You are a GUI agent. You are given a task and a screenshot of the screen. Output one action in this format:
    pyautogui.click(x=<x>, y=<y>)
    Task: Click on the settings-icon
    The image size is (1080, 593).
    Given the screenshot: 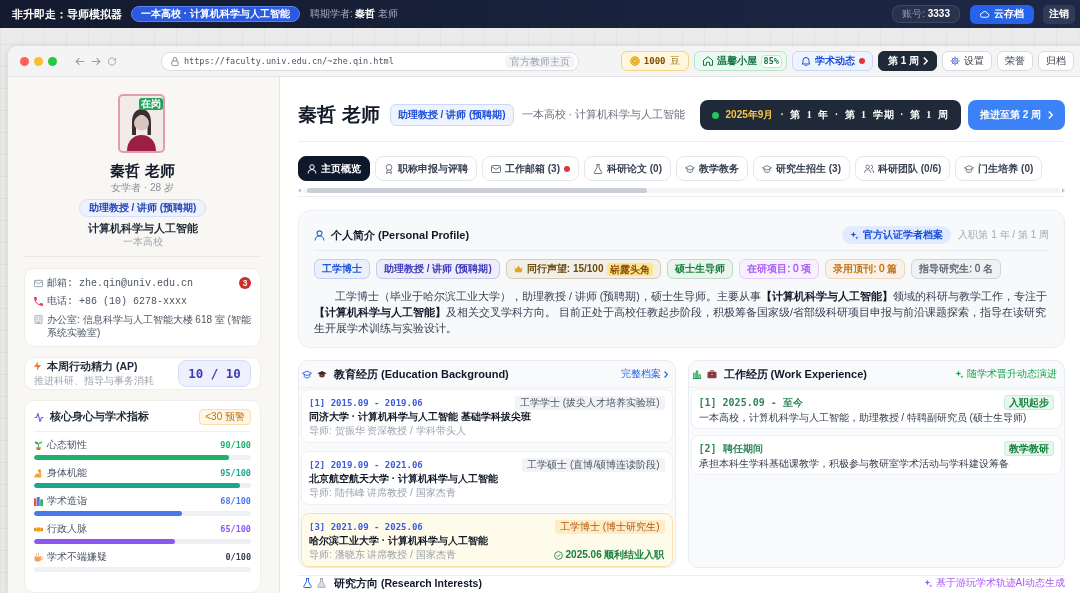 What is the action you would take?
    pyautogui.click(x=955, y=61)
    